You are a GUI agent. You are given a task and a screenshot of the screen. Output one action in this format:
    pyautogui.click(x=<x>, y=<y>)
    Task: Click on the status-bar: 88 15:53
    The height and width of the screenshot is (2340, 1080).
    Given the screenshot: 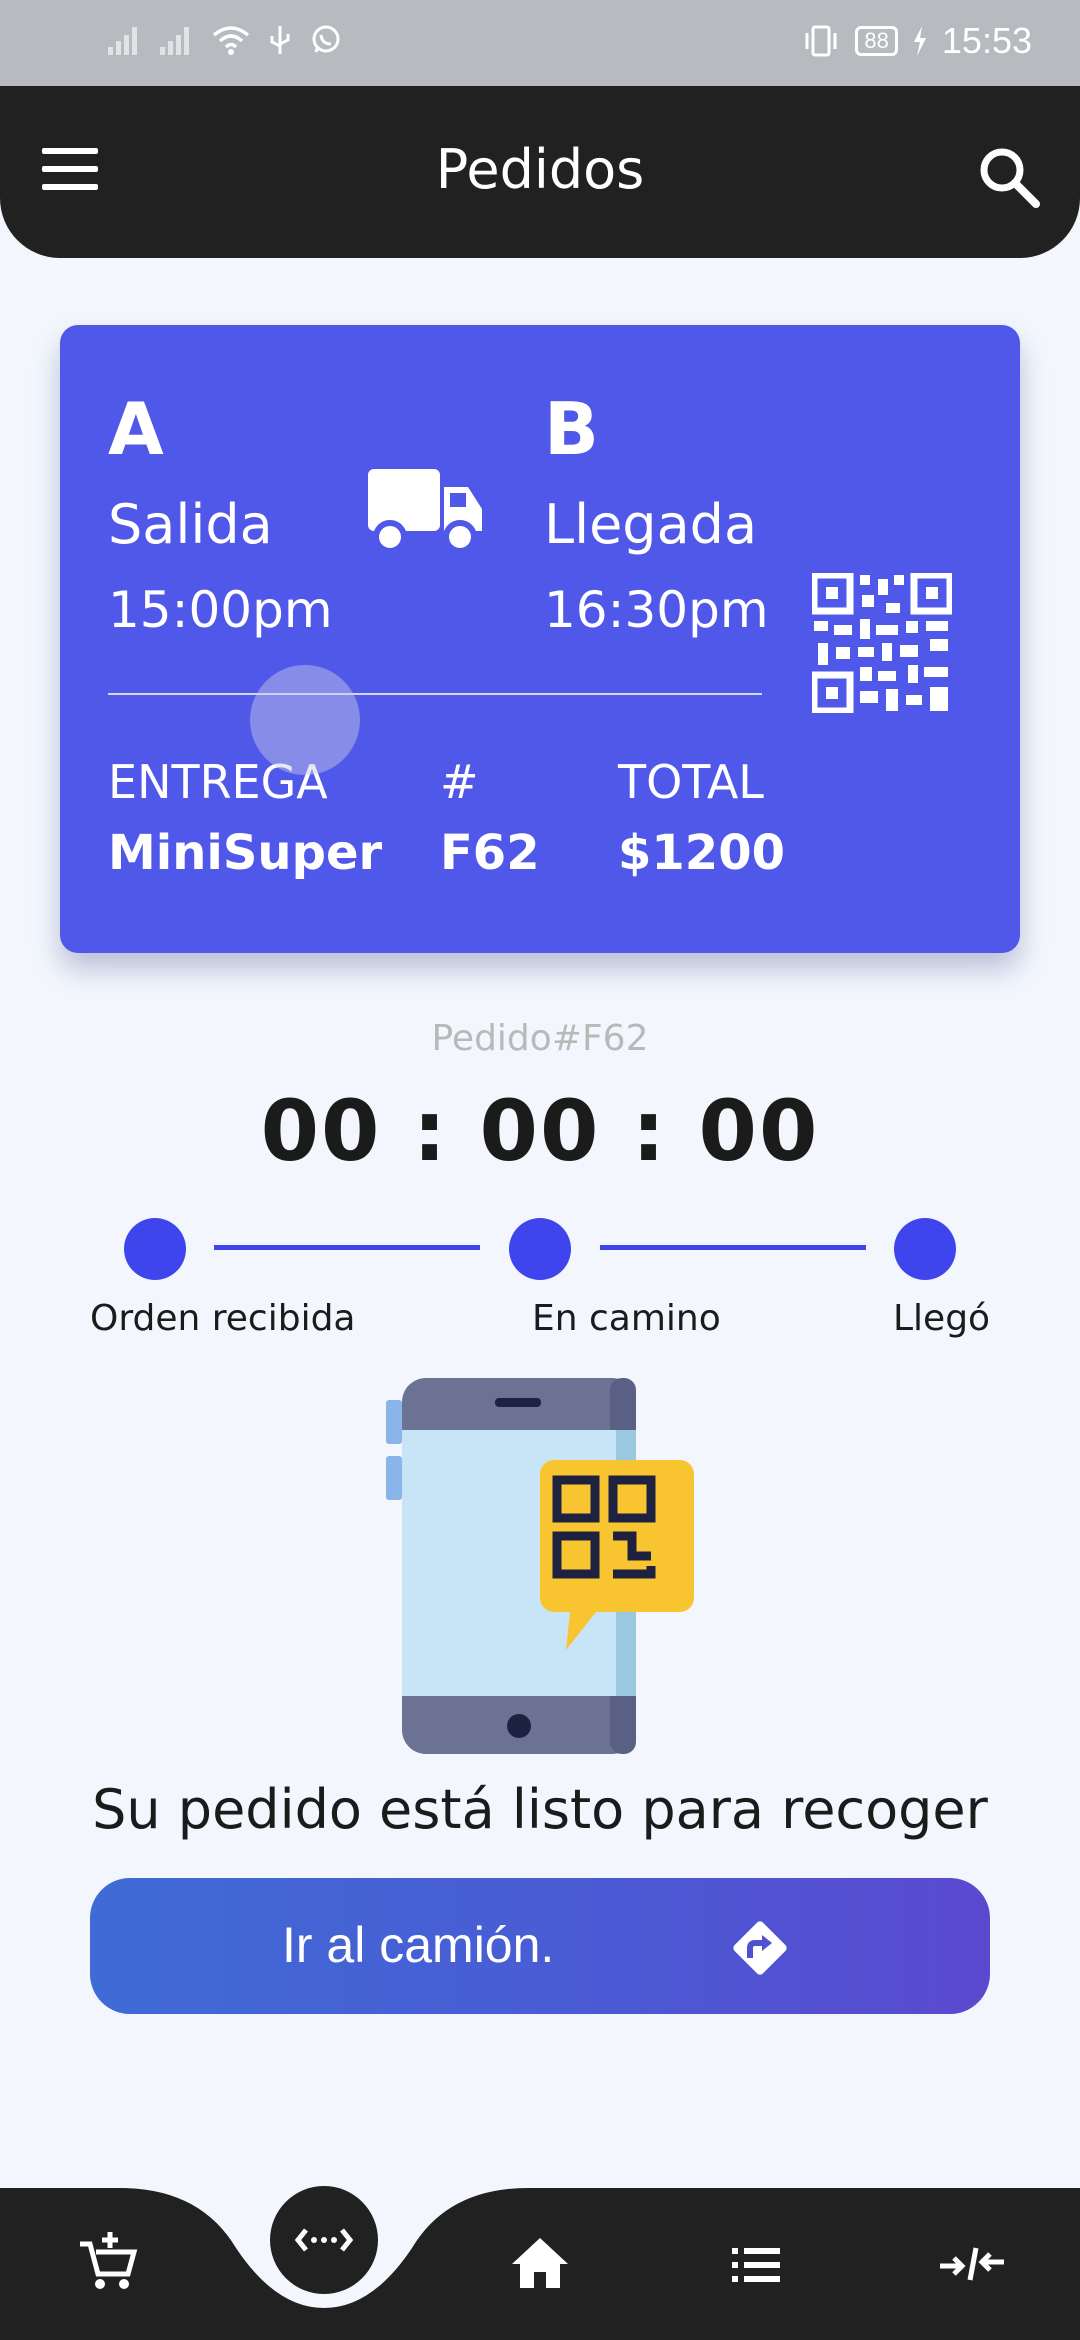 What is the action you would take?
    pyautogui.click(x=540, y=43)
    